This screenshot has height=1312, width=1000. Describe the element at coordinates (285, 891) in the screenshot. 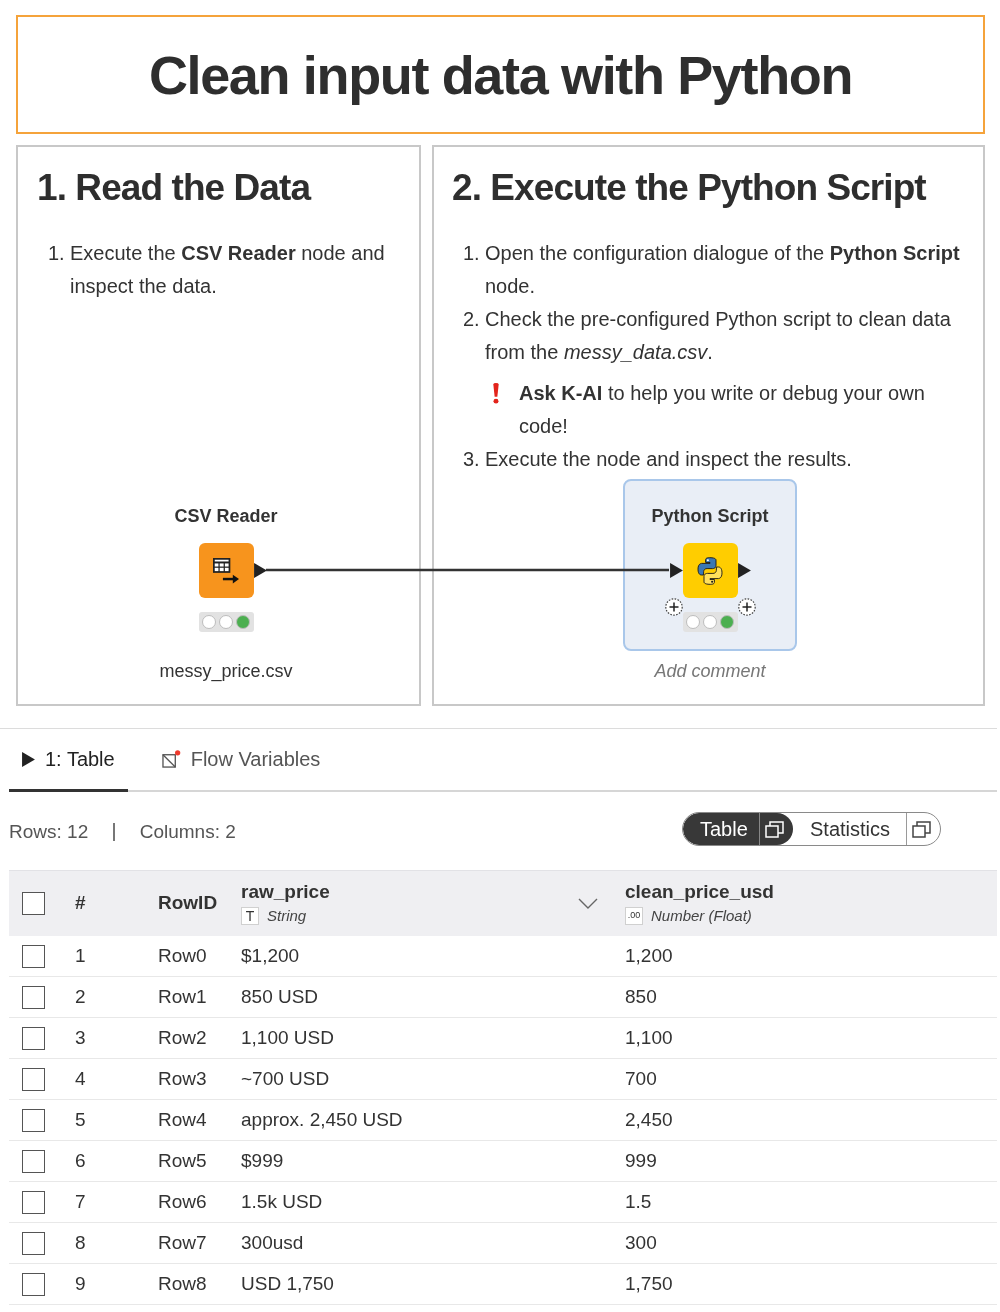

I see `column-name: raw_price` at that location.